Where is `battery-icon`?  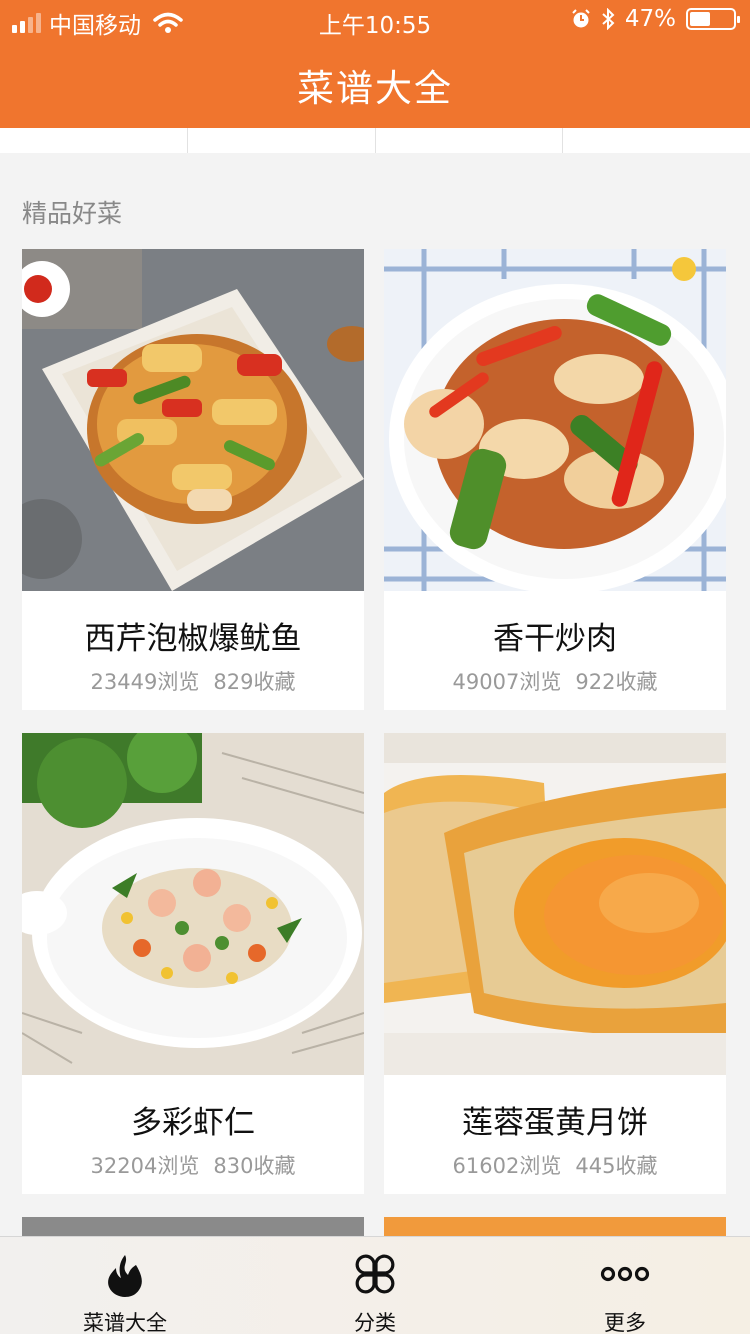 battery-icon is located at coordinates (713, 19).